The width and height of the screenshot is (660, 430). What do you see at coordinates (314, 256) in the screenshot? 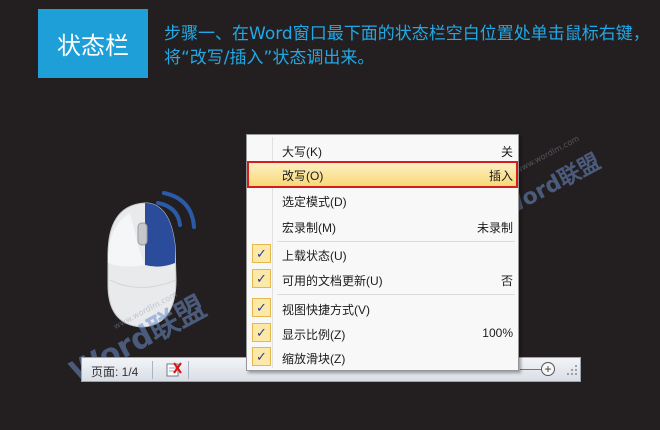
I see `menu-item-label: 上载状态(U)` at bounding box center [314, 256].